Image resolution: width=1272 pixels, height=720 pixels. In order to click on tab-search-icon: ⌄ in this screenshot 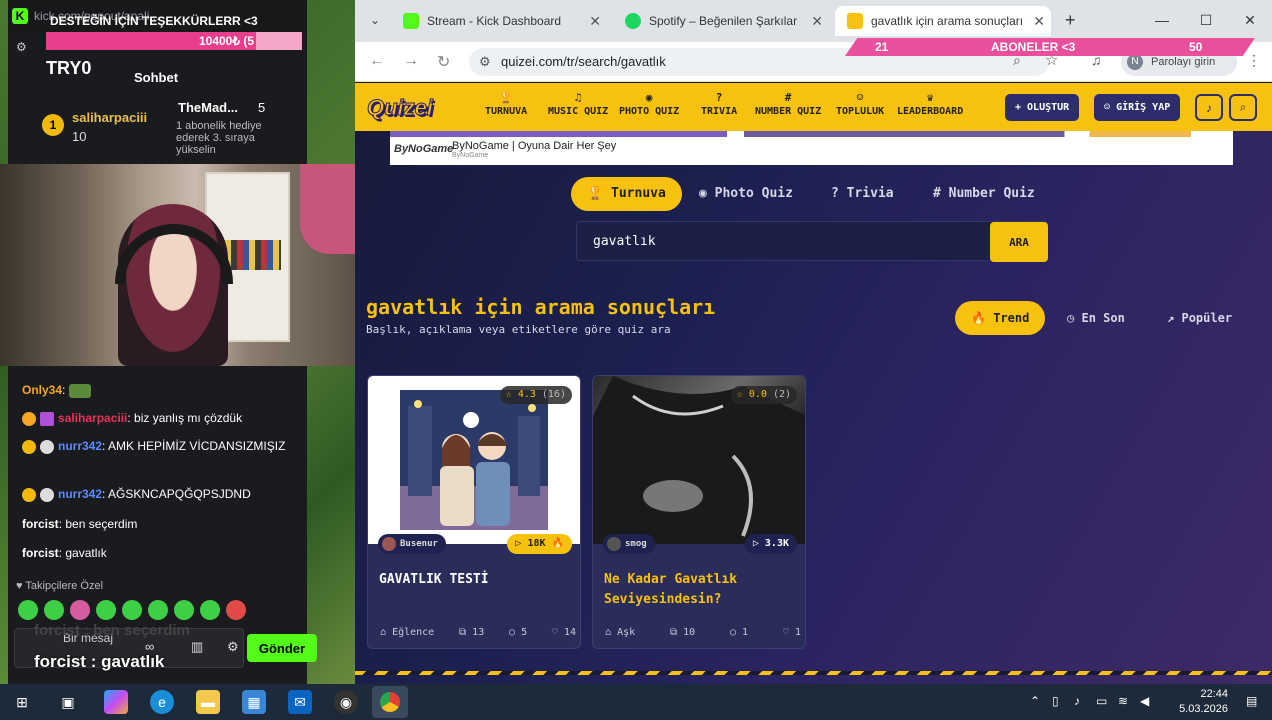, I will do `click(375, 20)`.